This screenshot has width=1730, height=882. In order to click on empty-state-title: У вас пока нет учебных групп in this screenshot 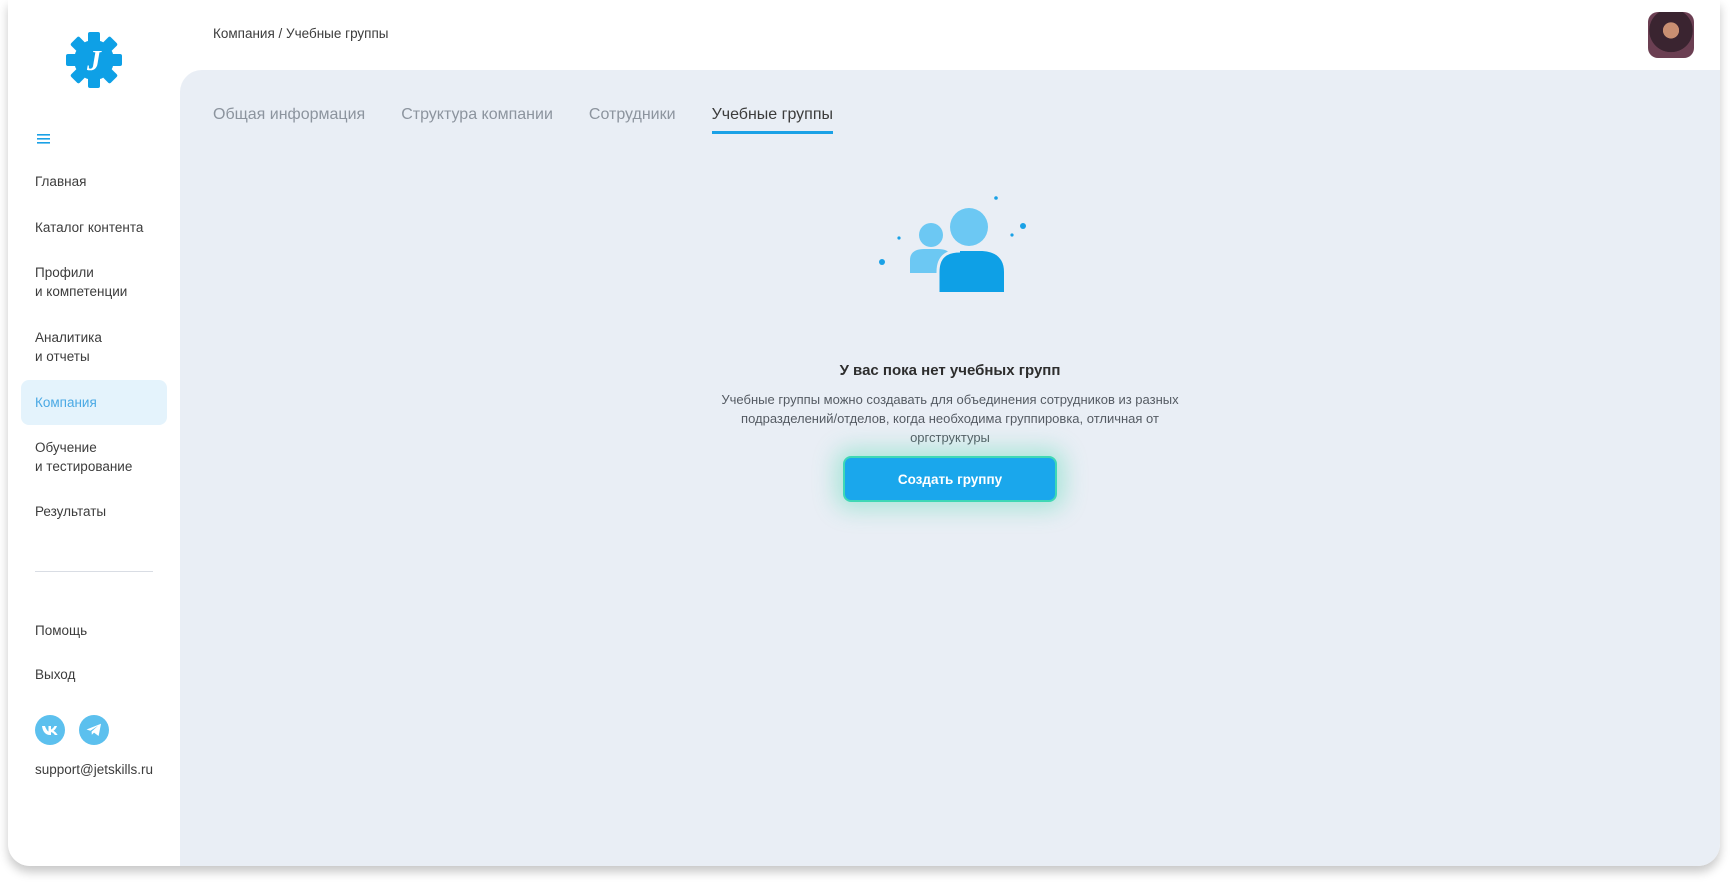, I will do `click(950, 370)`.